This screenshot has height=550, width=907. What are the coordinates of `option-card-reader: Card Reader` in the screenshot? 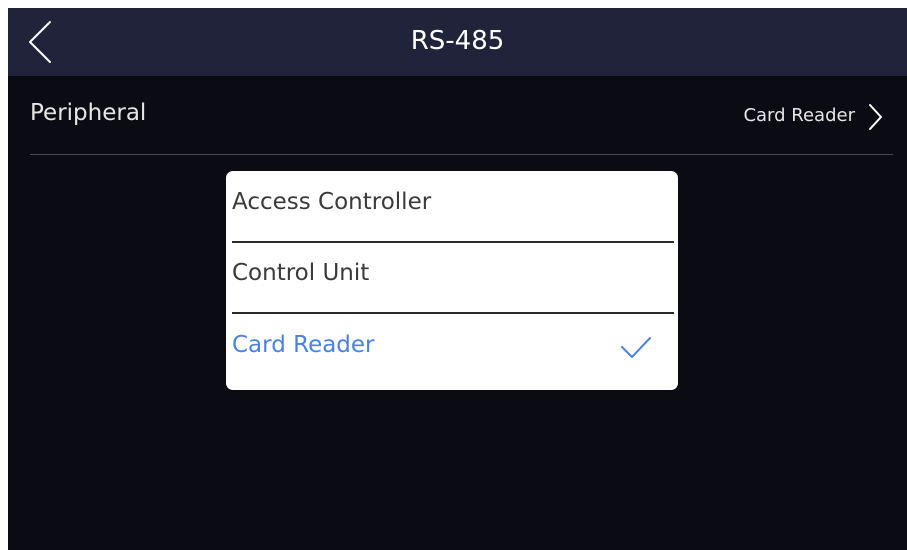 It's located at (453, 349).